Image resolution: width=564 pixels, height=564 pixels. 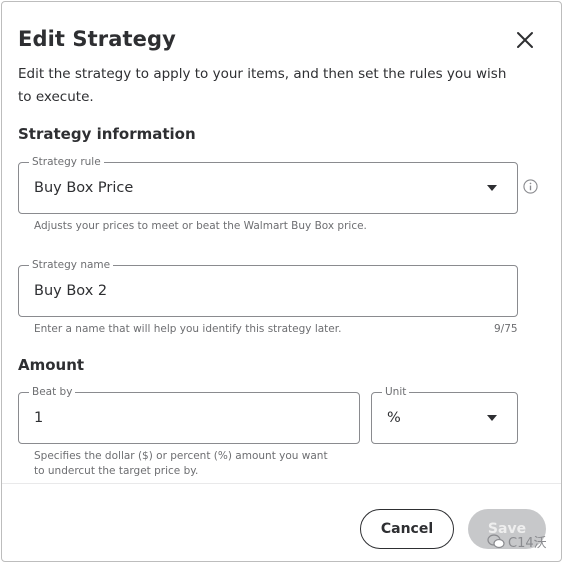 I want to click on beat-by-field: Beat by 1, so click(x=189, y=414).